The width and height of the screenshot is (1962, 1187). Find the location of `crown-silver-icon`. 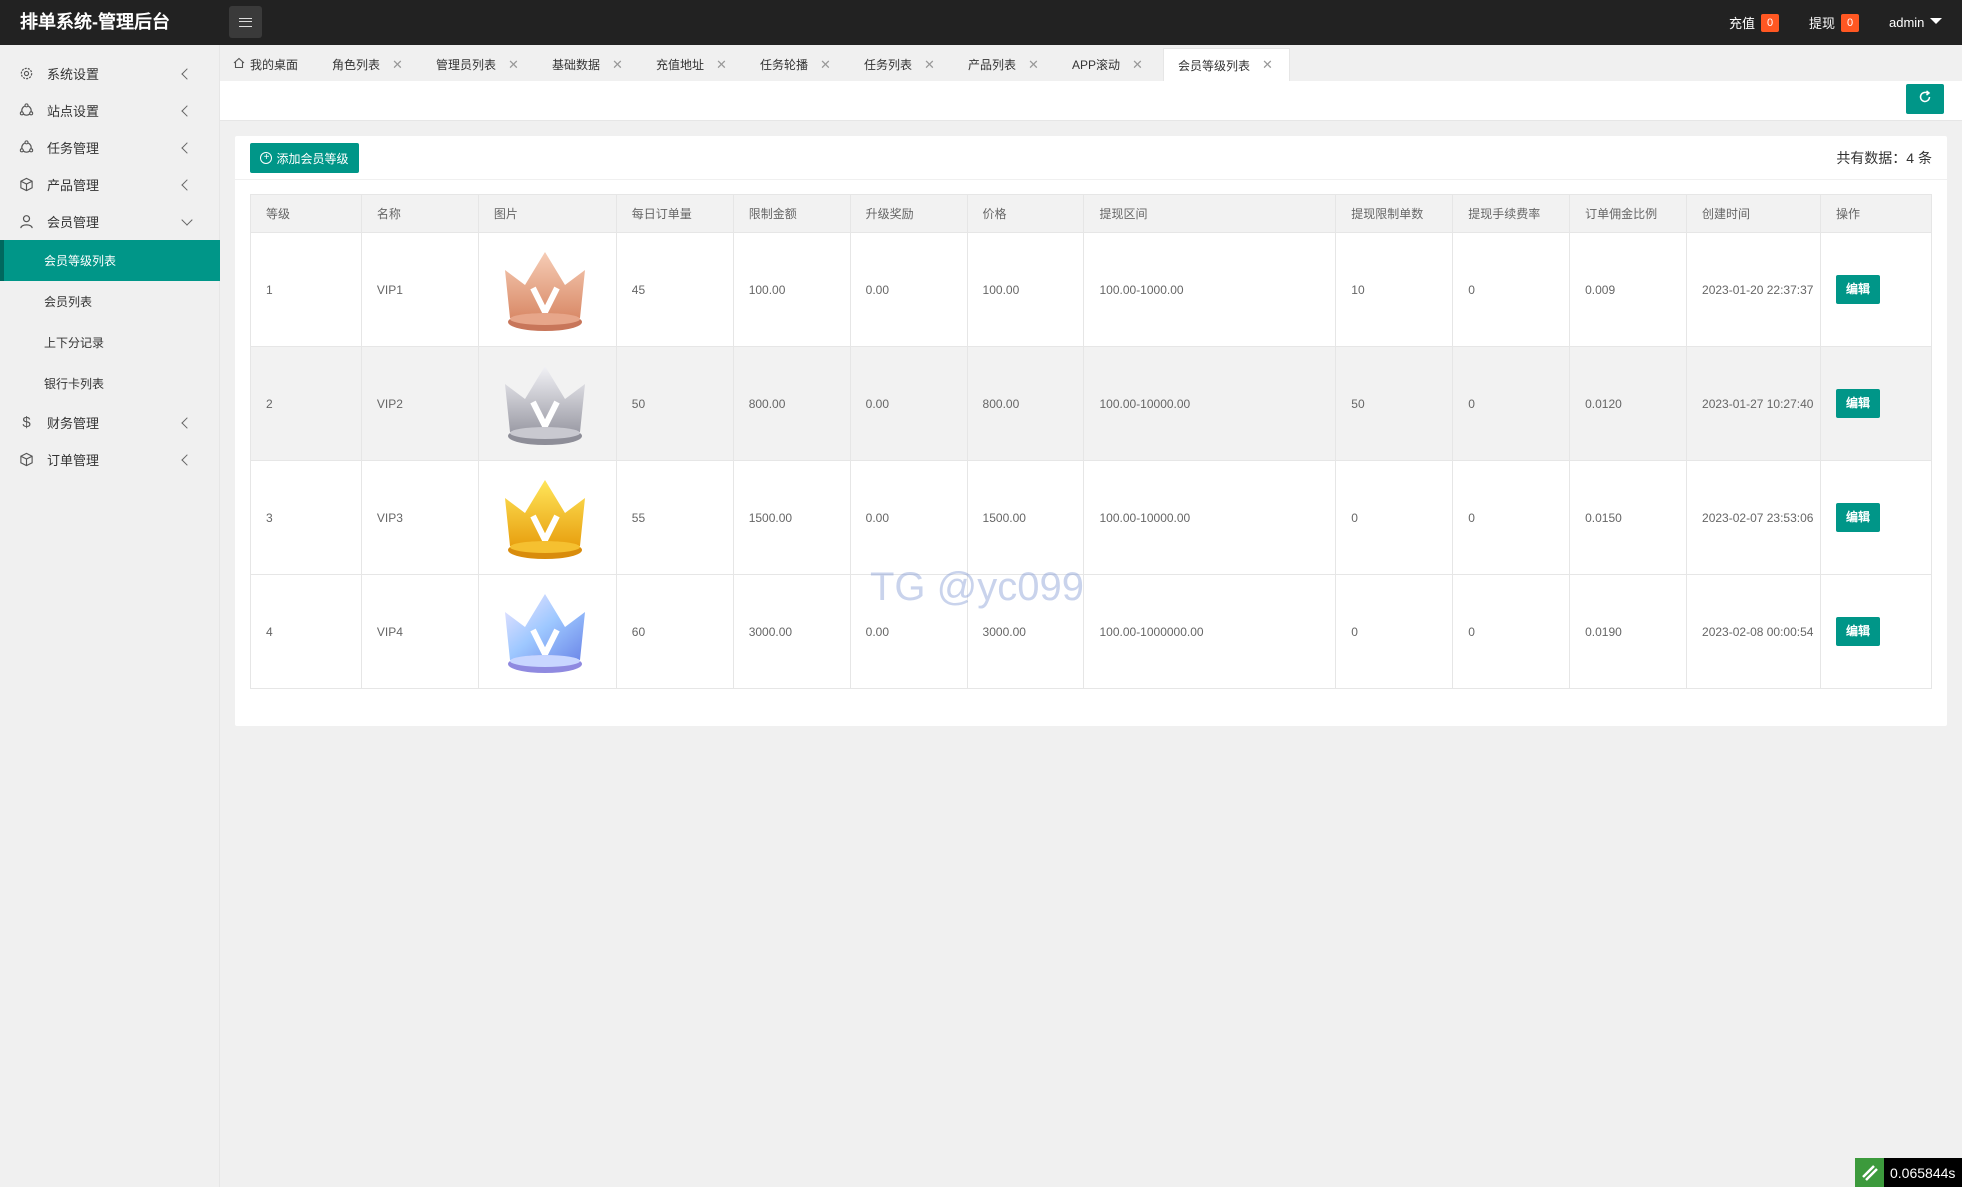

crown-silver-icon is located at coordinates (544, 405).